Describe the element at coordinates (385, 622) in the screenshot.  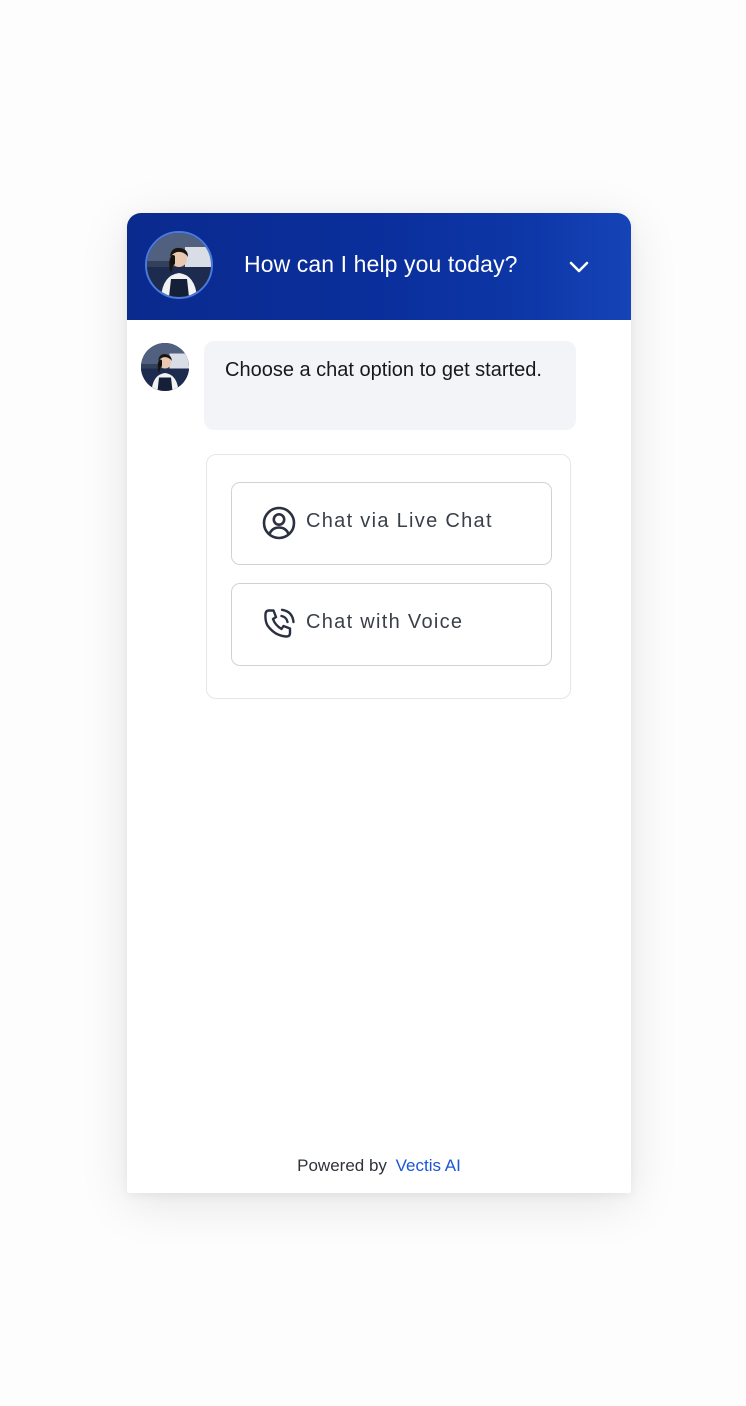
I see `voice-chat-label: Chat with Voice` at that location.